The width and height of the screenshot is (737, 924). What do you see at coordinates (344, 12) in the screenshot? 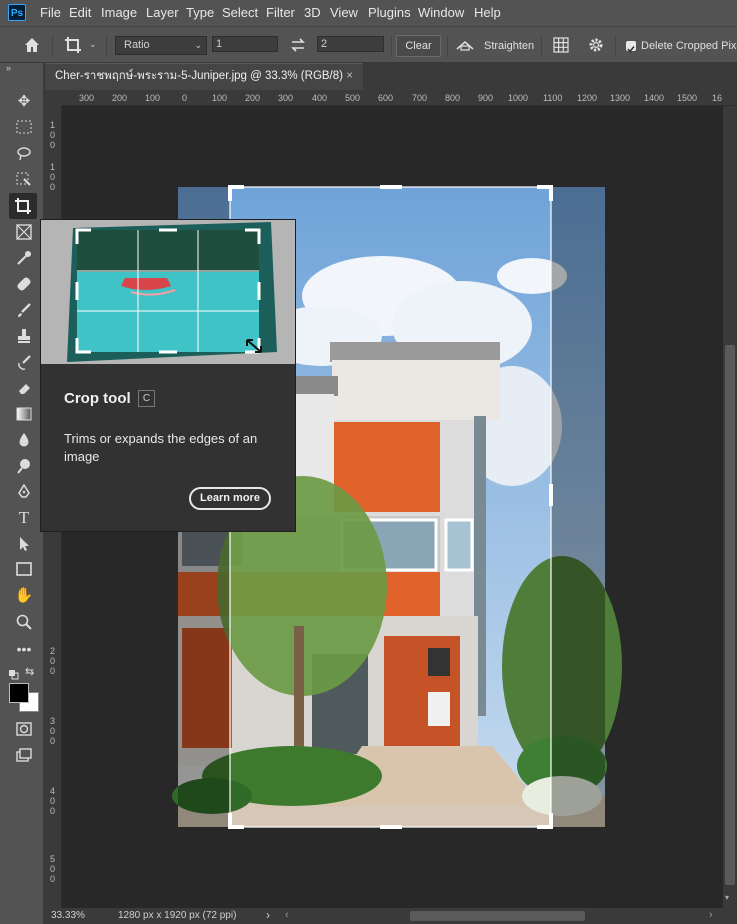
I see `menu-view: View` at bounding box center [344, 12].